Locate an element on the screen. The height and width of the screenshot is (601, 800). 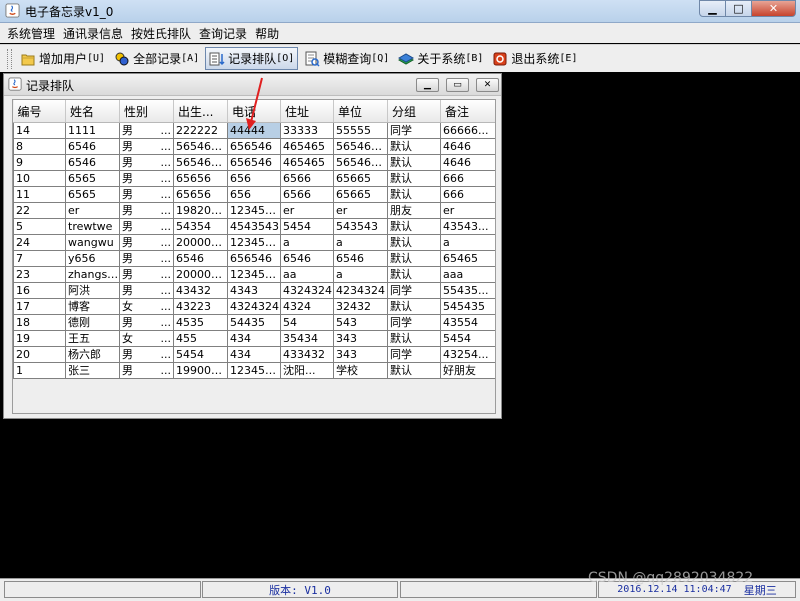
table-row: 22 er 男... 19820203 12345678 er er 朋友 er is located at coordinates (254, 210).